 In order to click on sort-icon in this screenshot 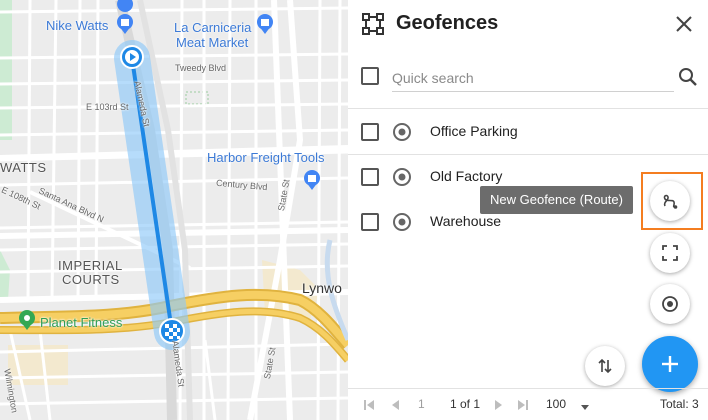, I will do `click(605, 366)`.